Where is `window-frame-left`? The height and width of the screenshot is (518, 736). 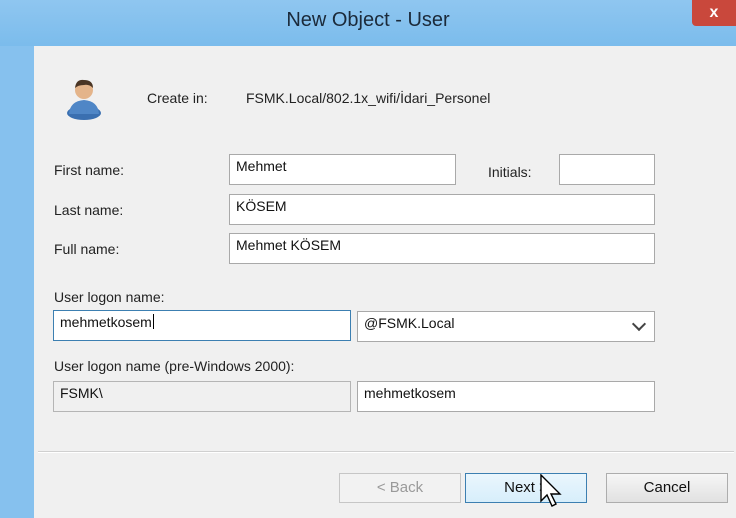 window-frame-left is located at coordinates (17, 282).